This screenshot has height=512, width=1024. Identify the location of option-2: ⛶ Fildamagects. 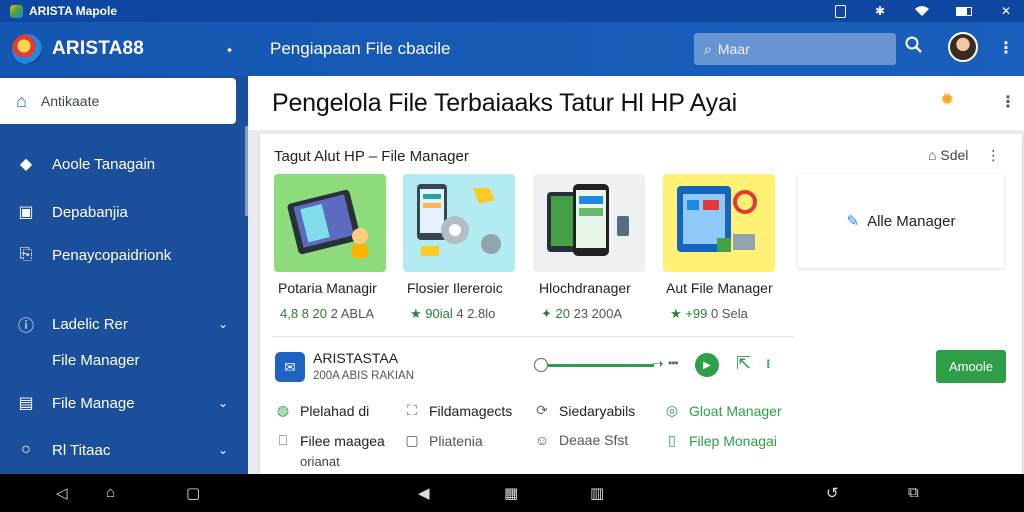
(457, 410).